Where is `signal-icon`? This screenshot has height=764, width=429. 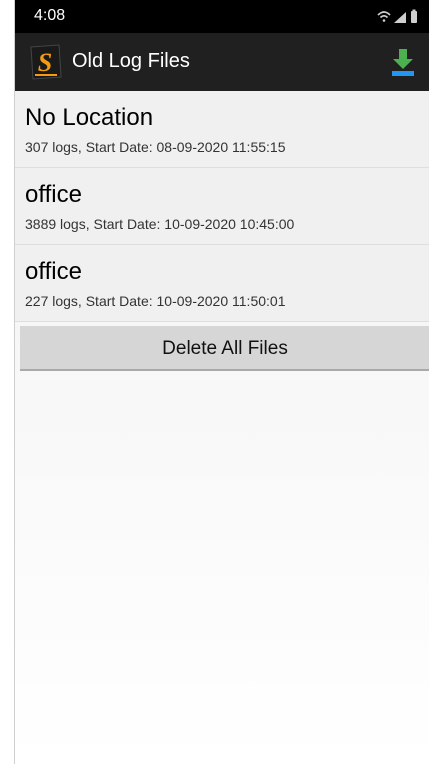 signal-icon is located at coordinates (400, 17).